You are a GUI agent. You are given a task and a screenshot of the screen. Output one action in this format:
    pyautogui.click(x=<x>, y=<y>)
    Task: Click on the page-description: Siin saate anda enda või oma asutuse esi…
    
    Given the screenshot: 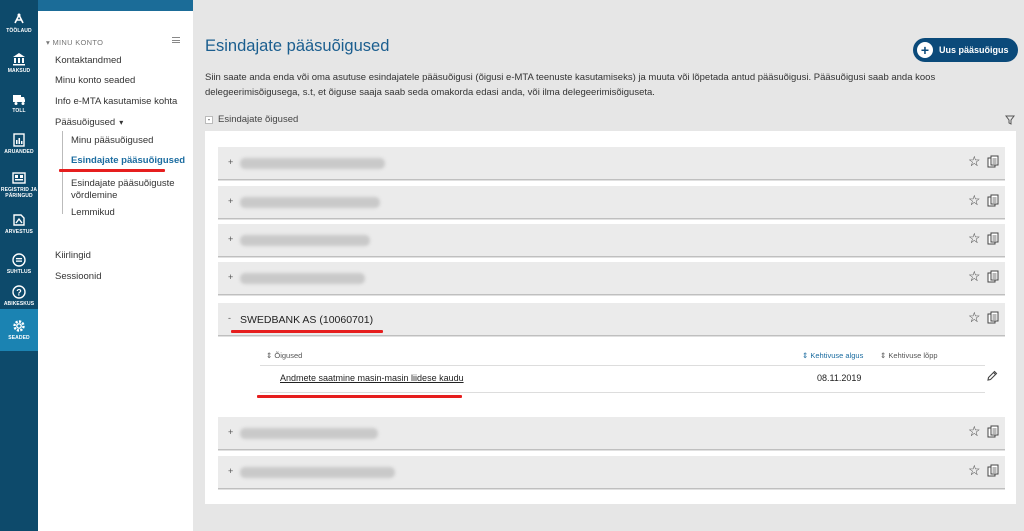 What is the action you would take?
    pyautogui.click(x=570, y=85)
    